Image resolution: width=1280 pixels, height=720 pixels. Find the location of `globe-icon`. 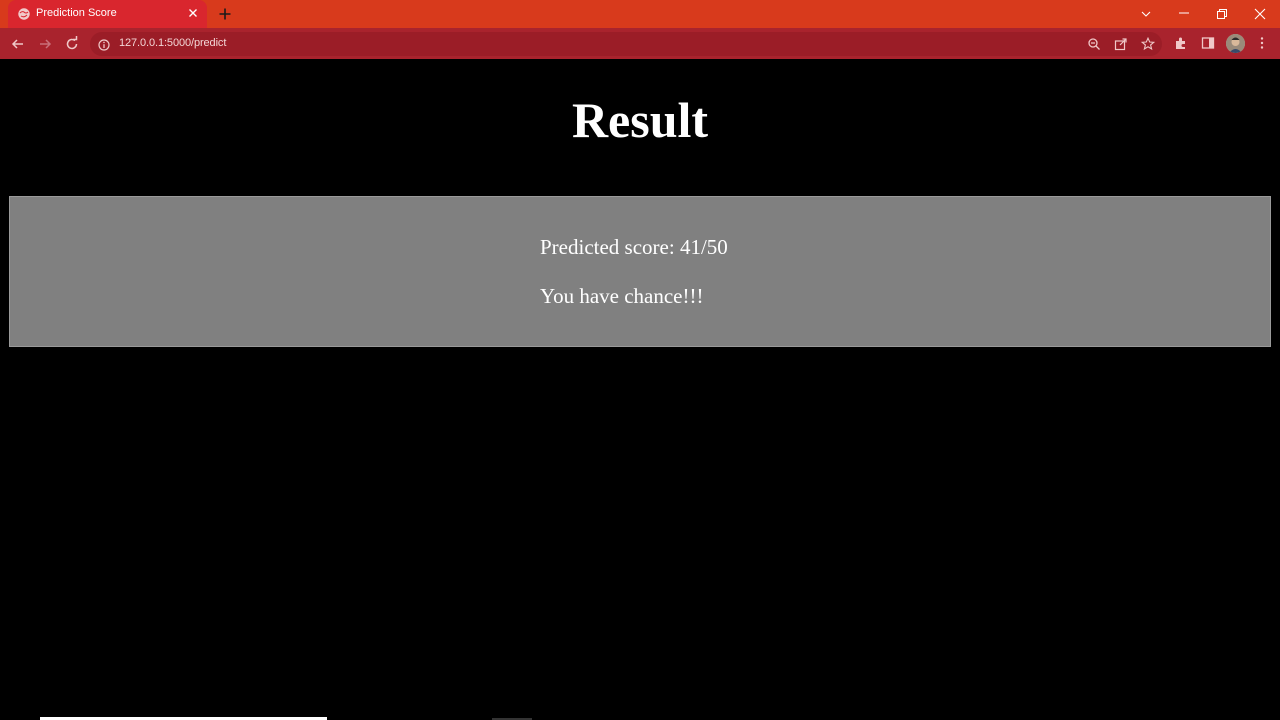

globe-icon is located at coordinates (24, 13).